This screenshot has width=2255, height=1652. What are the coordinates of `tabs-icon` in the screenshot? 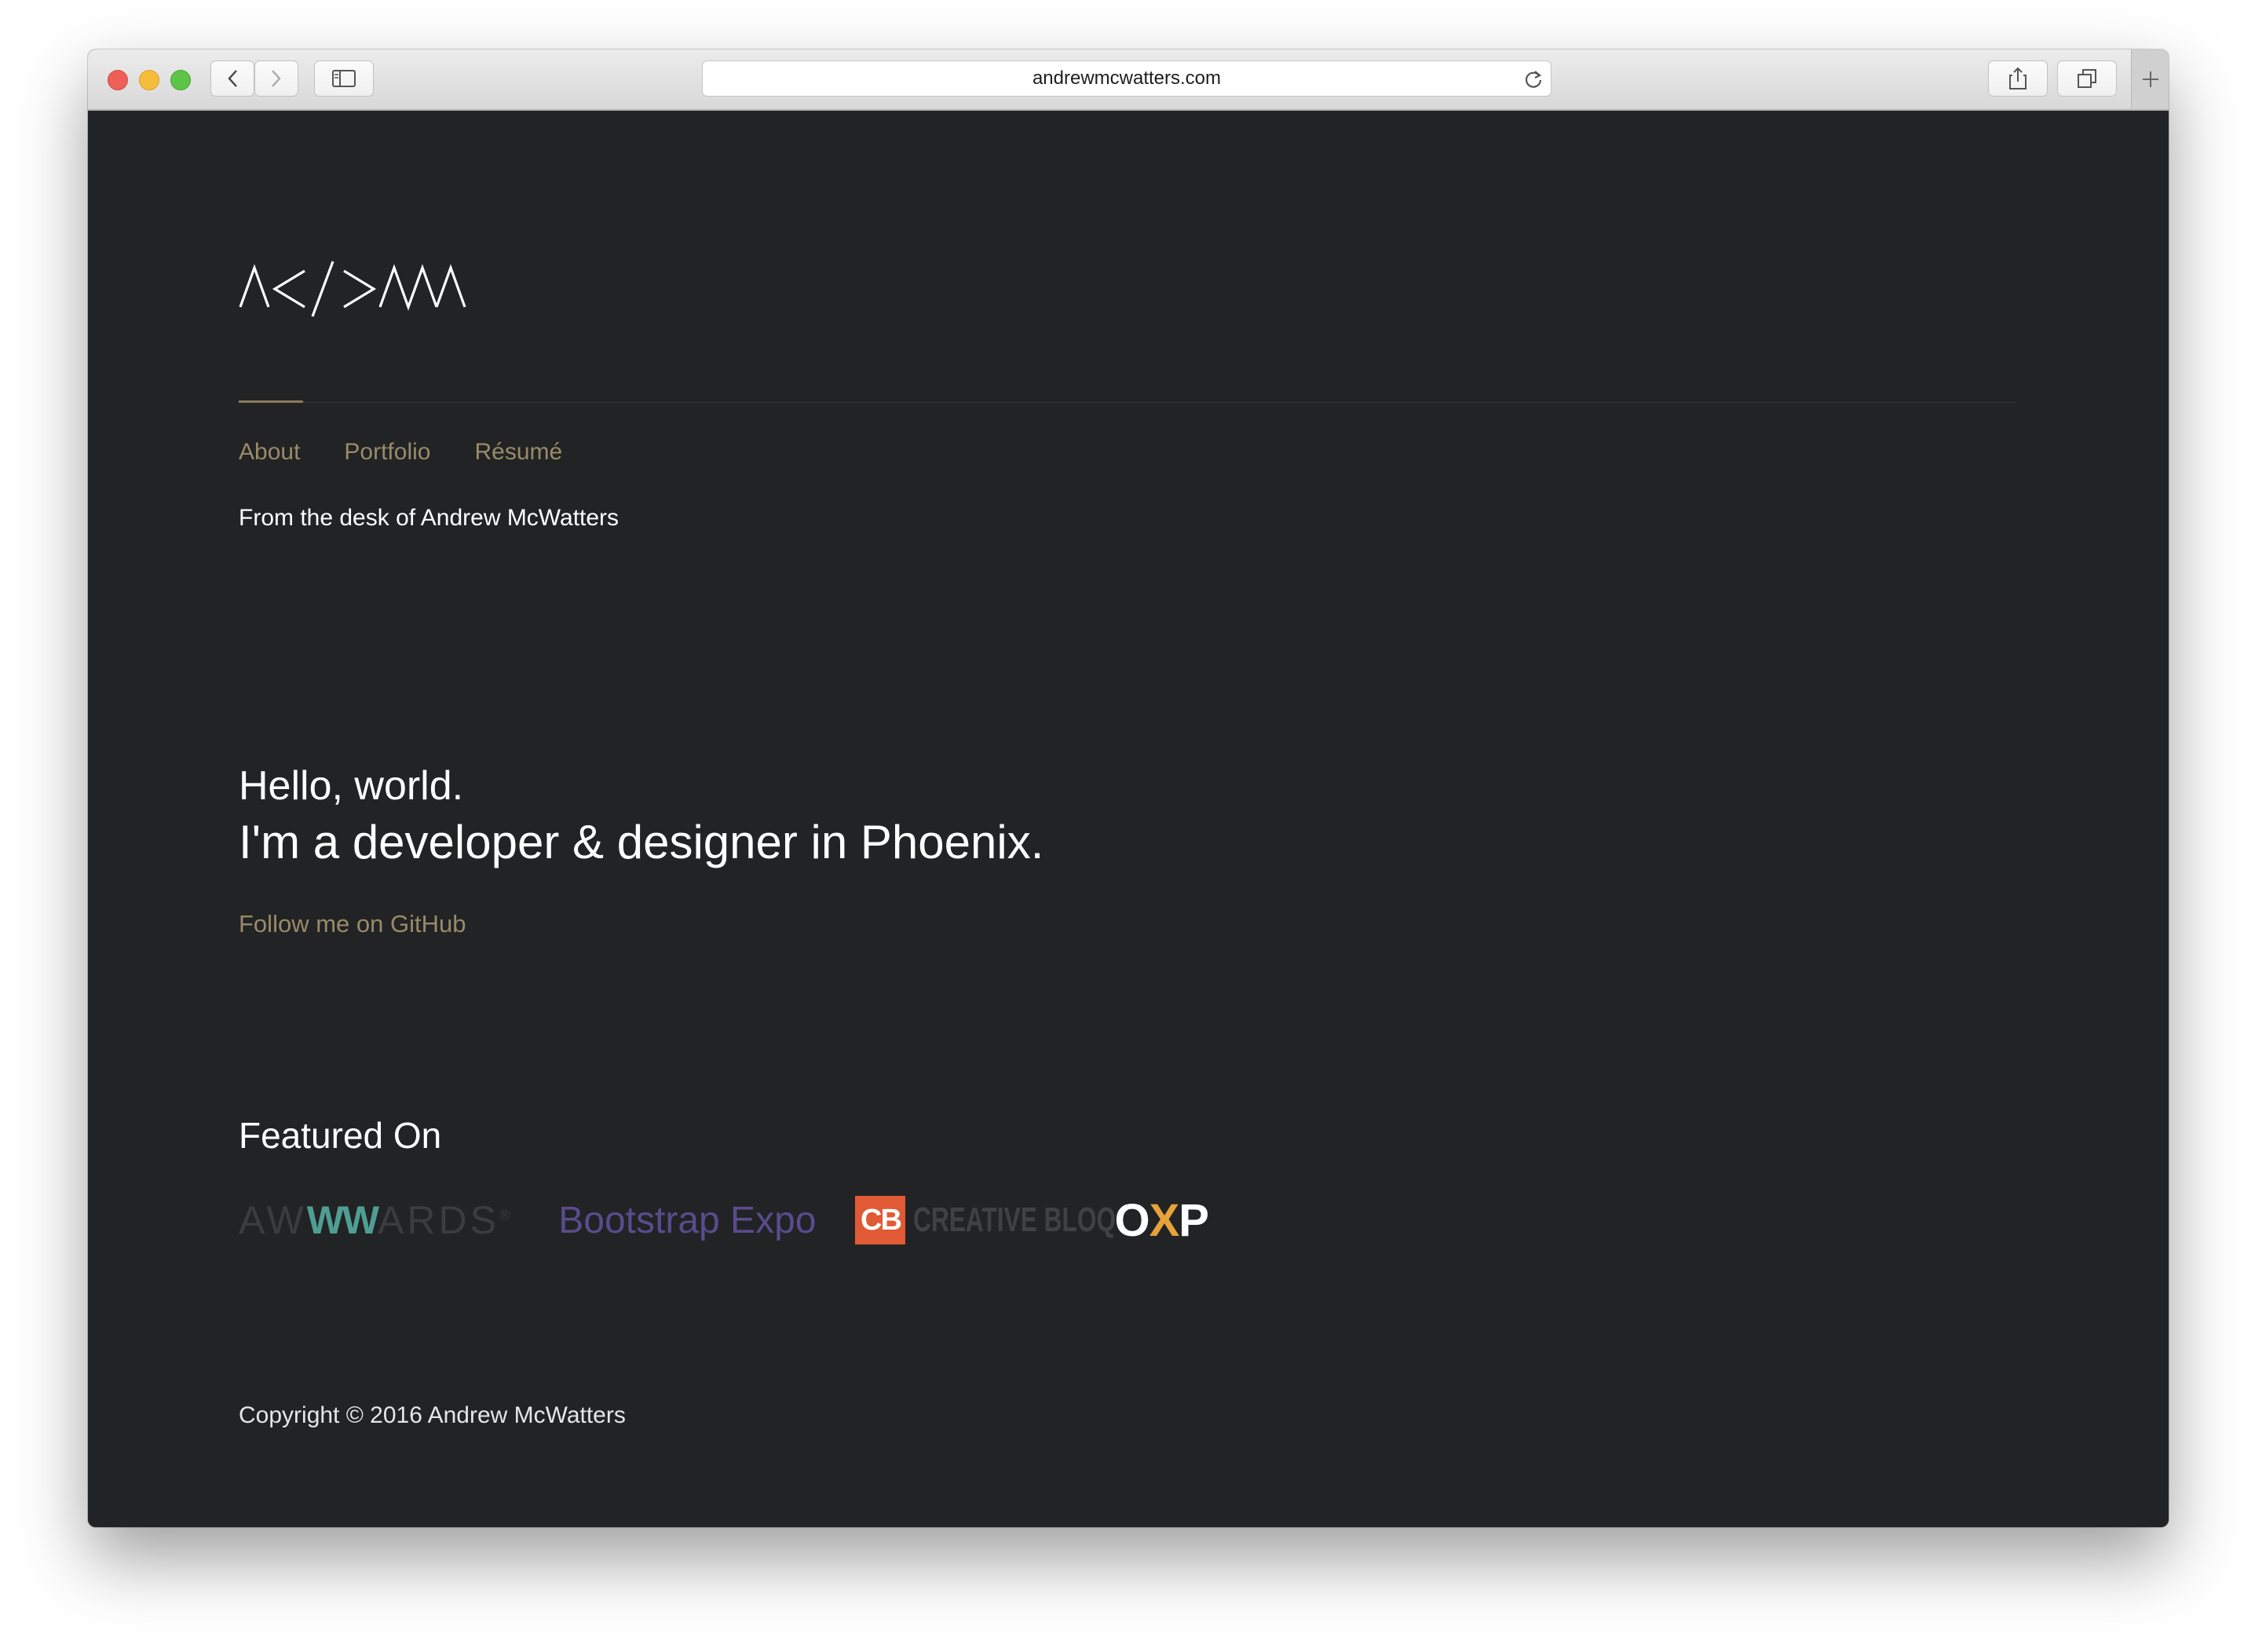 It's located at (2087, 78).